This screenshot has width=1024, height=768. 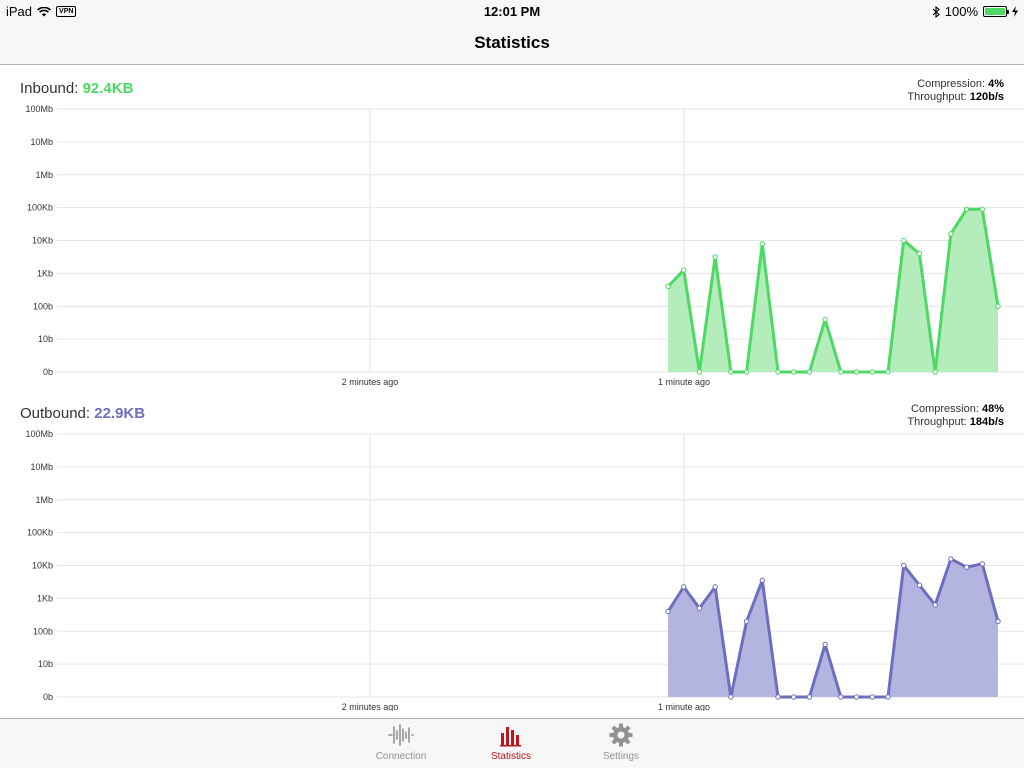 What do you see at coordinates (45, 273) in the screenshot?
I see `inbound-y-tick: 1Kb` at bounding box center [45, 273].